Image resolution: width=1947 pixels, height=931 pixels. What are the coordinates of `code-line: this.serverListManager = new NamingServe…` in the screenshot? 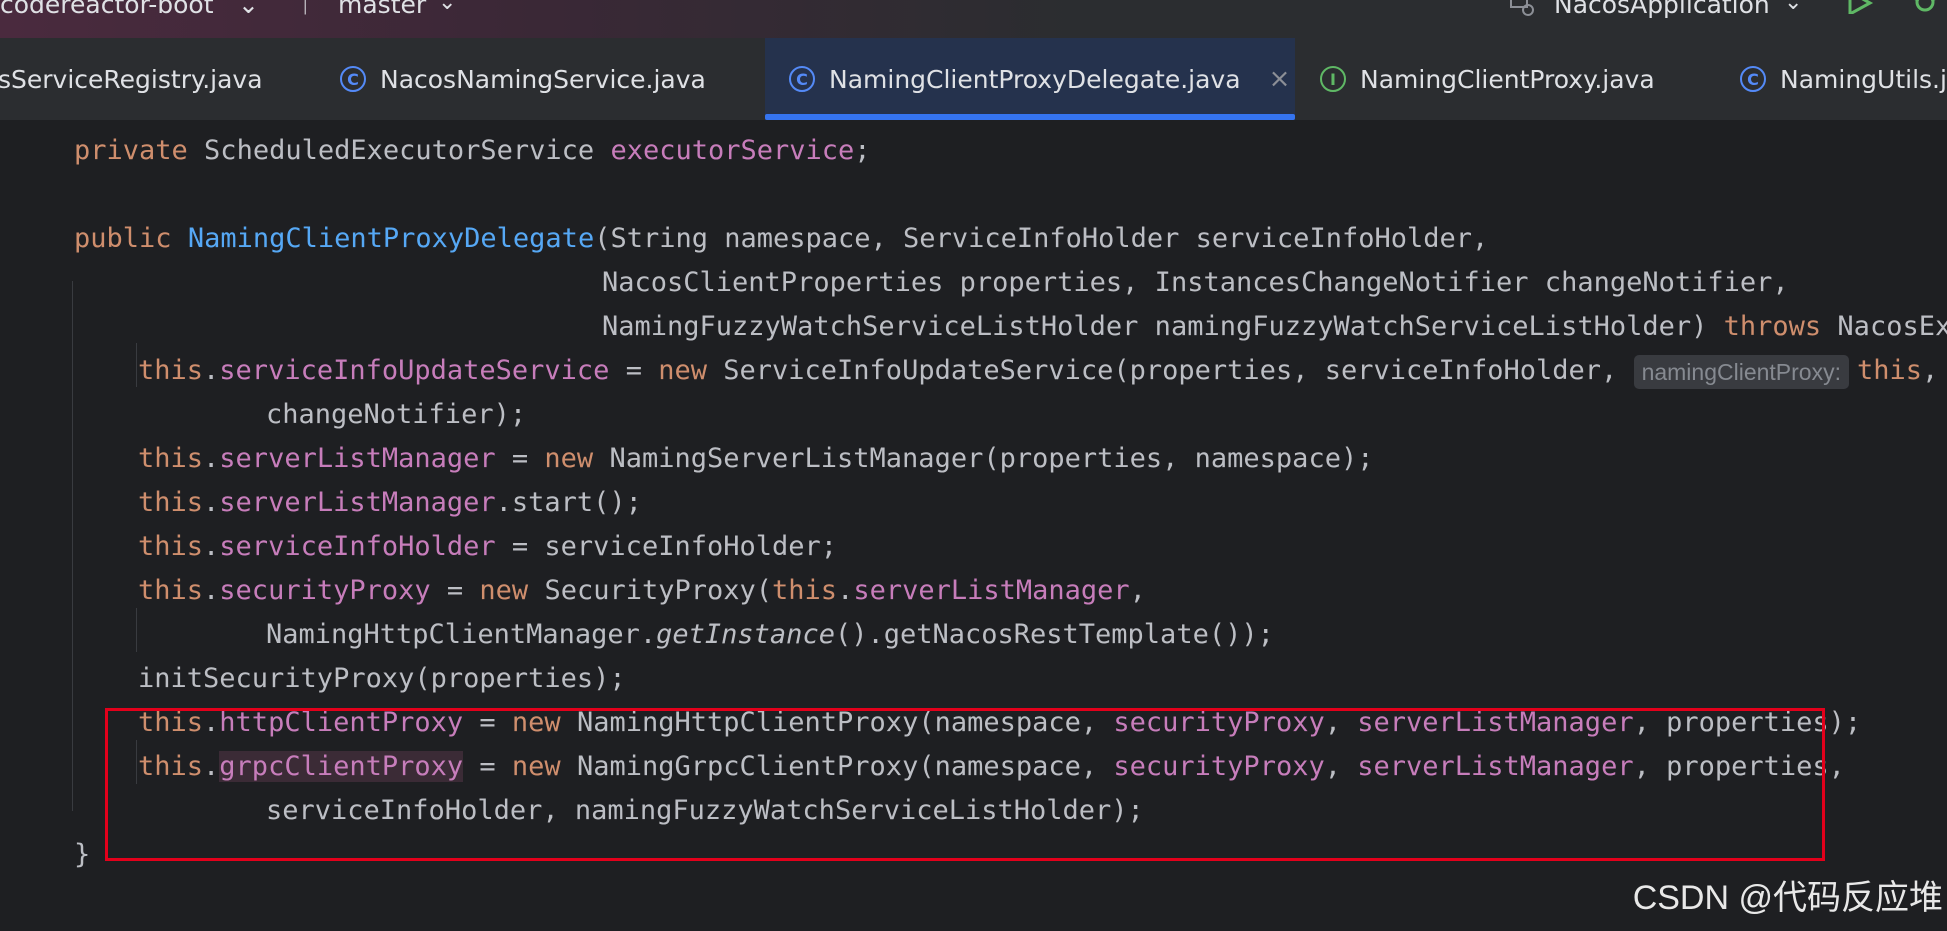 It's located at (756, 458).